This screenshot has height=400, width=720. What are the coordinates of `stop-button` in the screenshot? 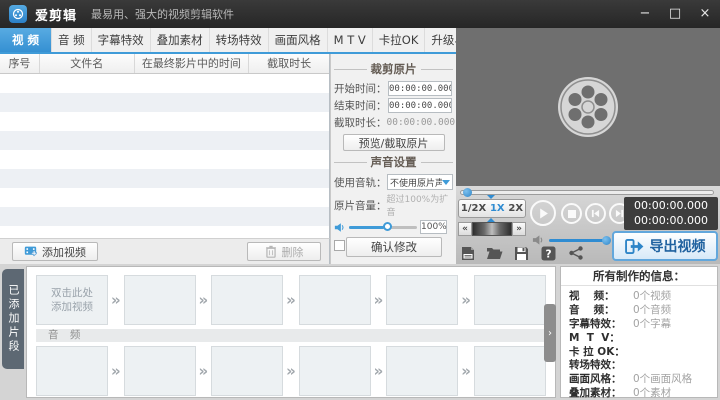 It's located at (571, 213).